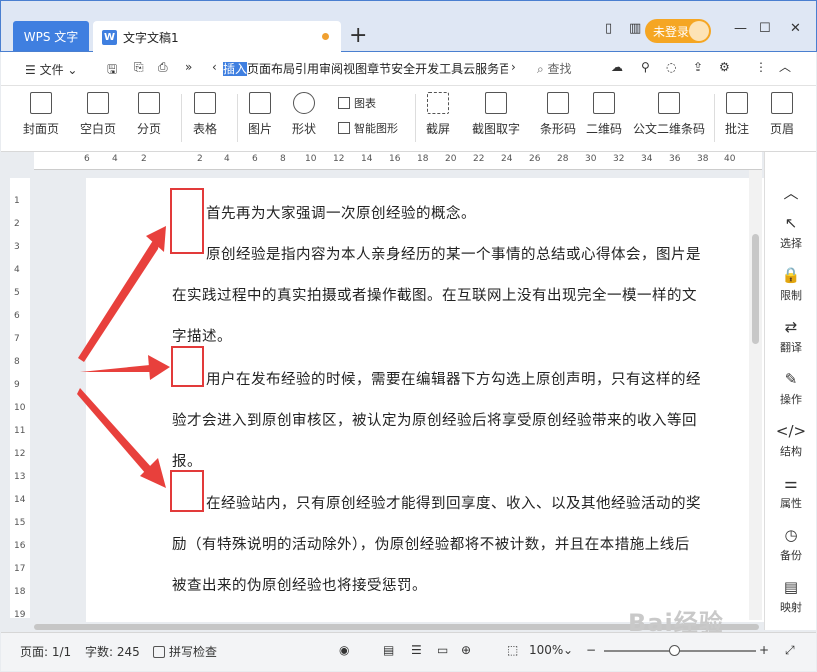 This screenshot has width=817, height=672. Describe the element at coordinates (41, 114) in the screenshot. I see `cover-page-button: 封面页` at that location.